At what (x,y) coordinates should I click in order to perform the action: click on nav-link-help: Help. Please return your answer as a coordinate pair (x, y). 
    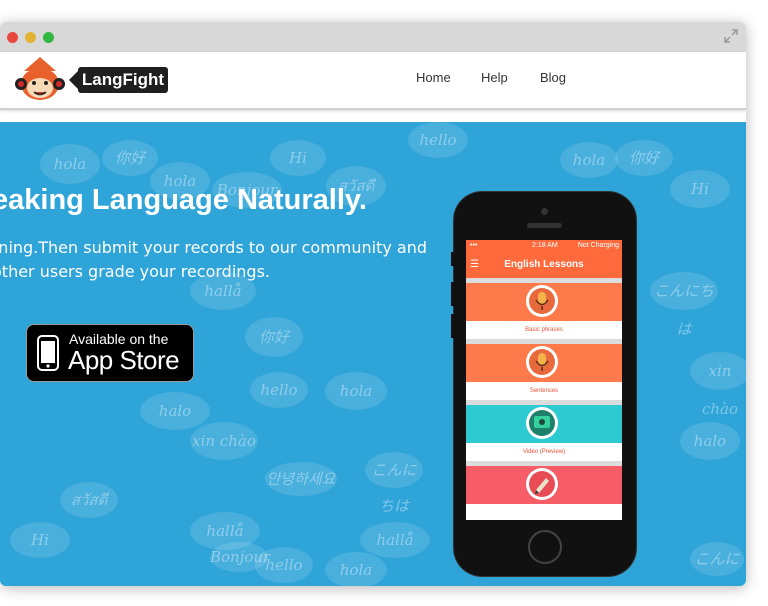
    Looking at the image, I should click on (494, 77).